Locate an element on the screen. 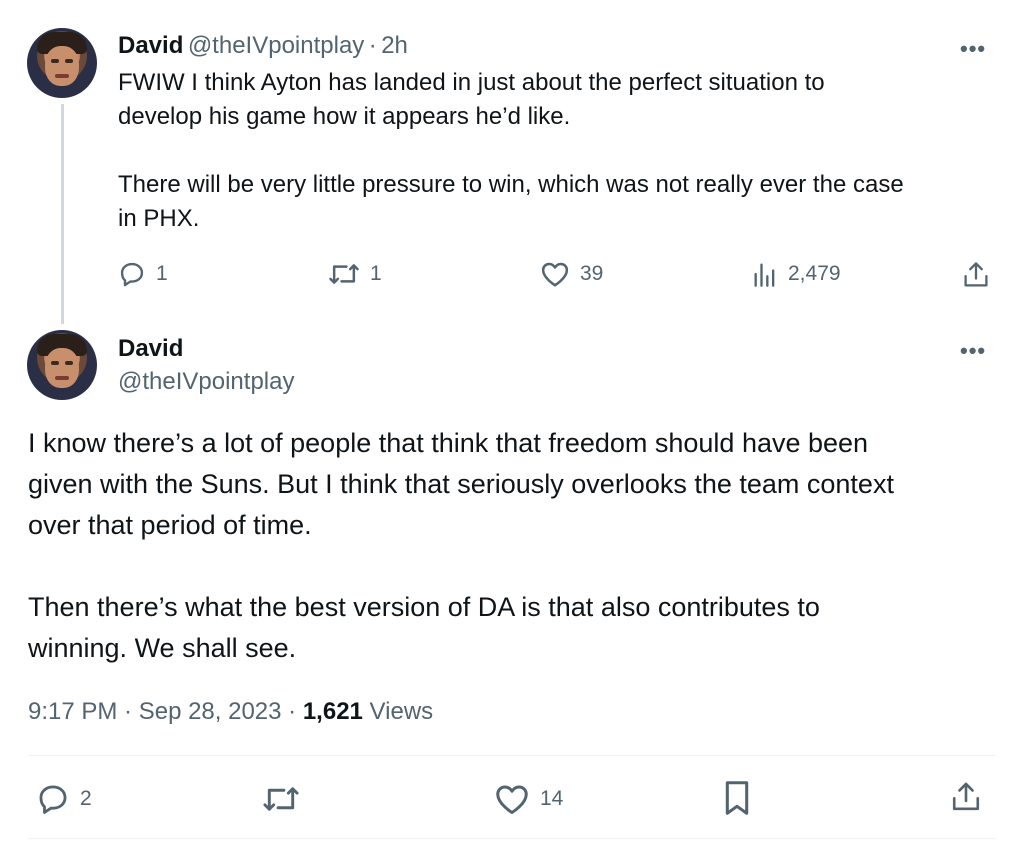 Image resolution: width=1024 pixels, height=845 pixels. tweet-header: David @theIVpointplay · 2h is located at coordinates (263, 46).